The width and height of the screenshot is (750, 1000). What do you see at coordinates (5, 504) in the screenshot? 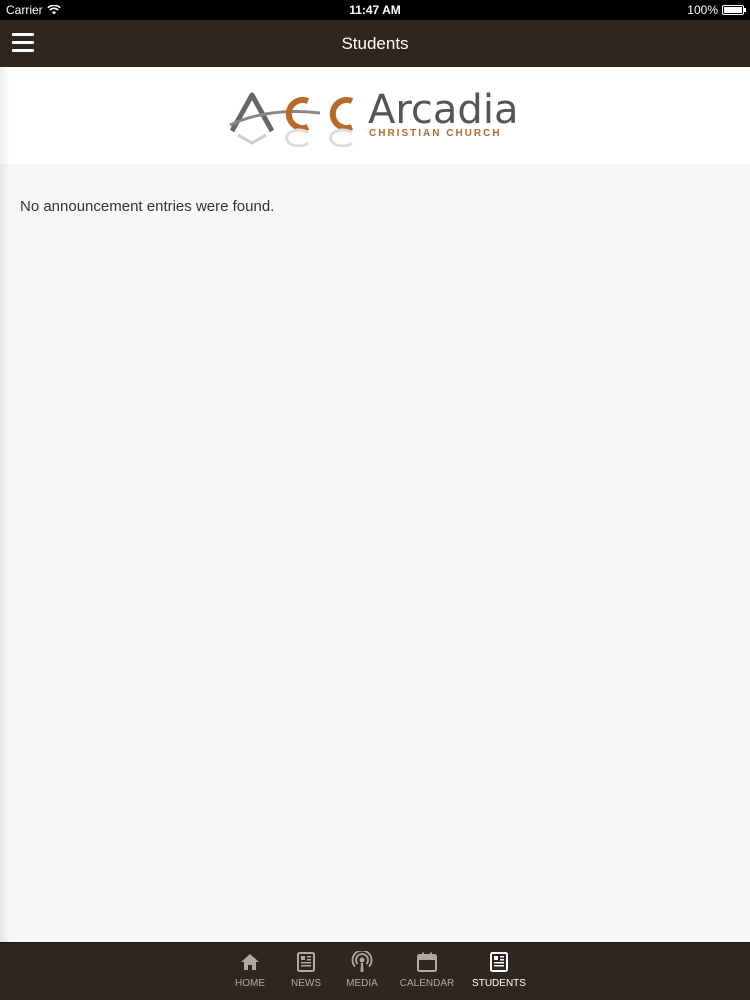
I see `left-edge-shadow` at bounding box center [5, 504].